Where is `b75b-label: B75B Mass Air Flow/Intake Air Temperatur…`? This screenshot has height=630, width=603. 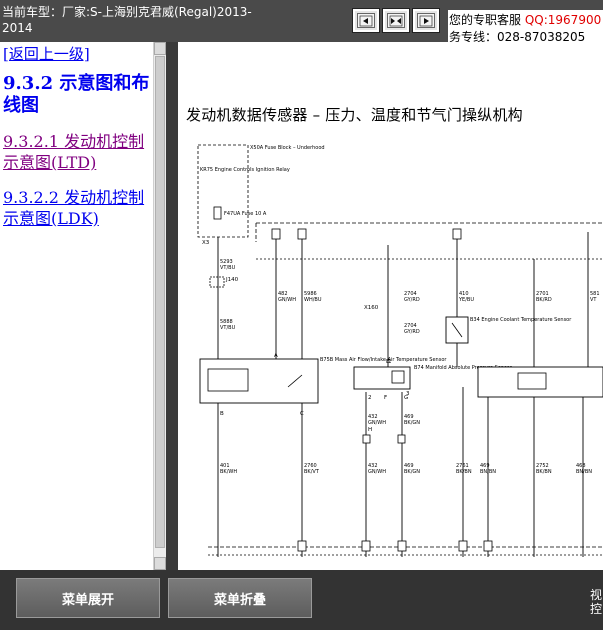
b75b-label: B75B Mass Air Flow/Intake Air Temperatur… is located at coordinates (383, 360).